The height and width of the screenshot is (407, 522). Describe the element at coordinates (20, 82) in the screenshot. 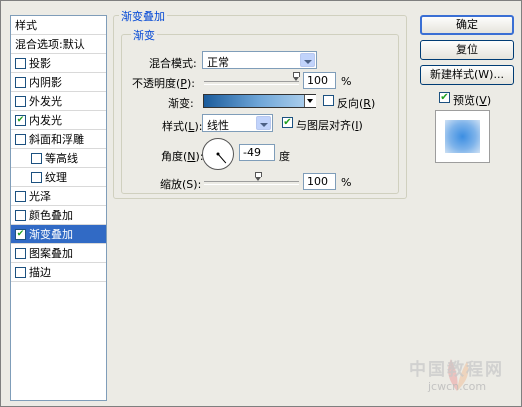

I see `inner-shadow-checkbox` at that location.